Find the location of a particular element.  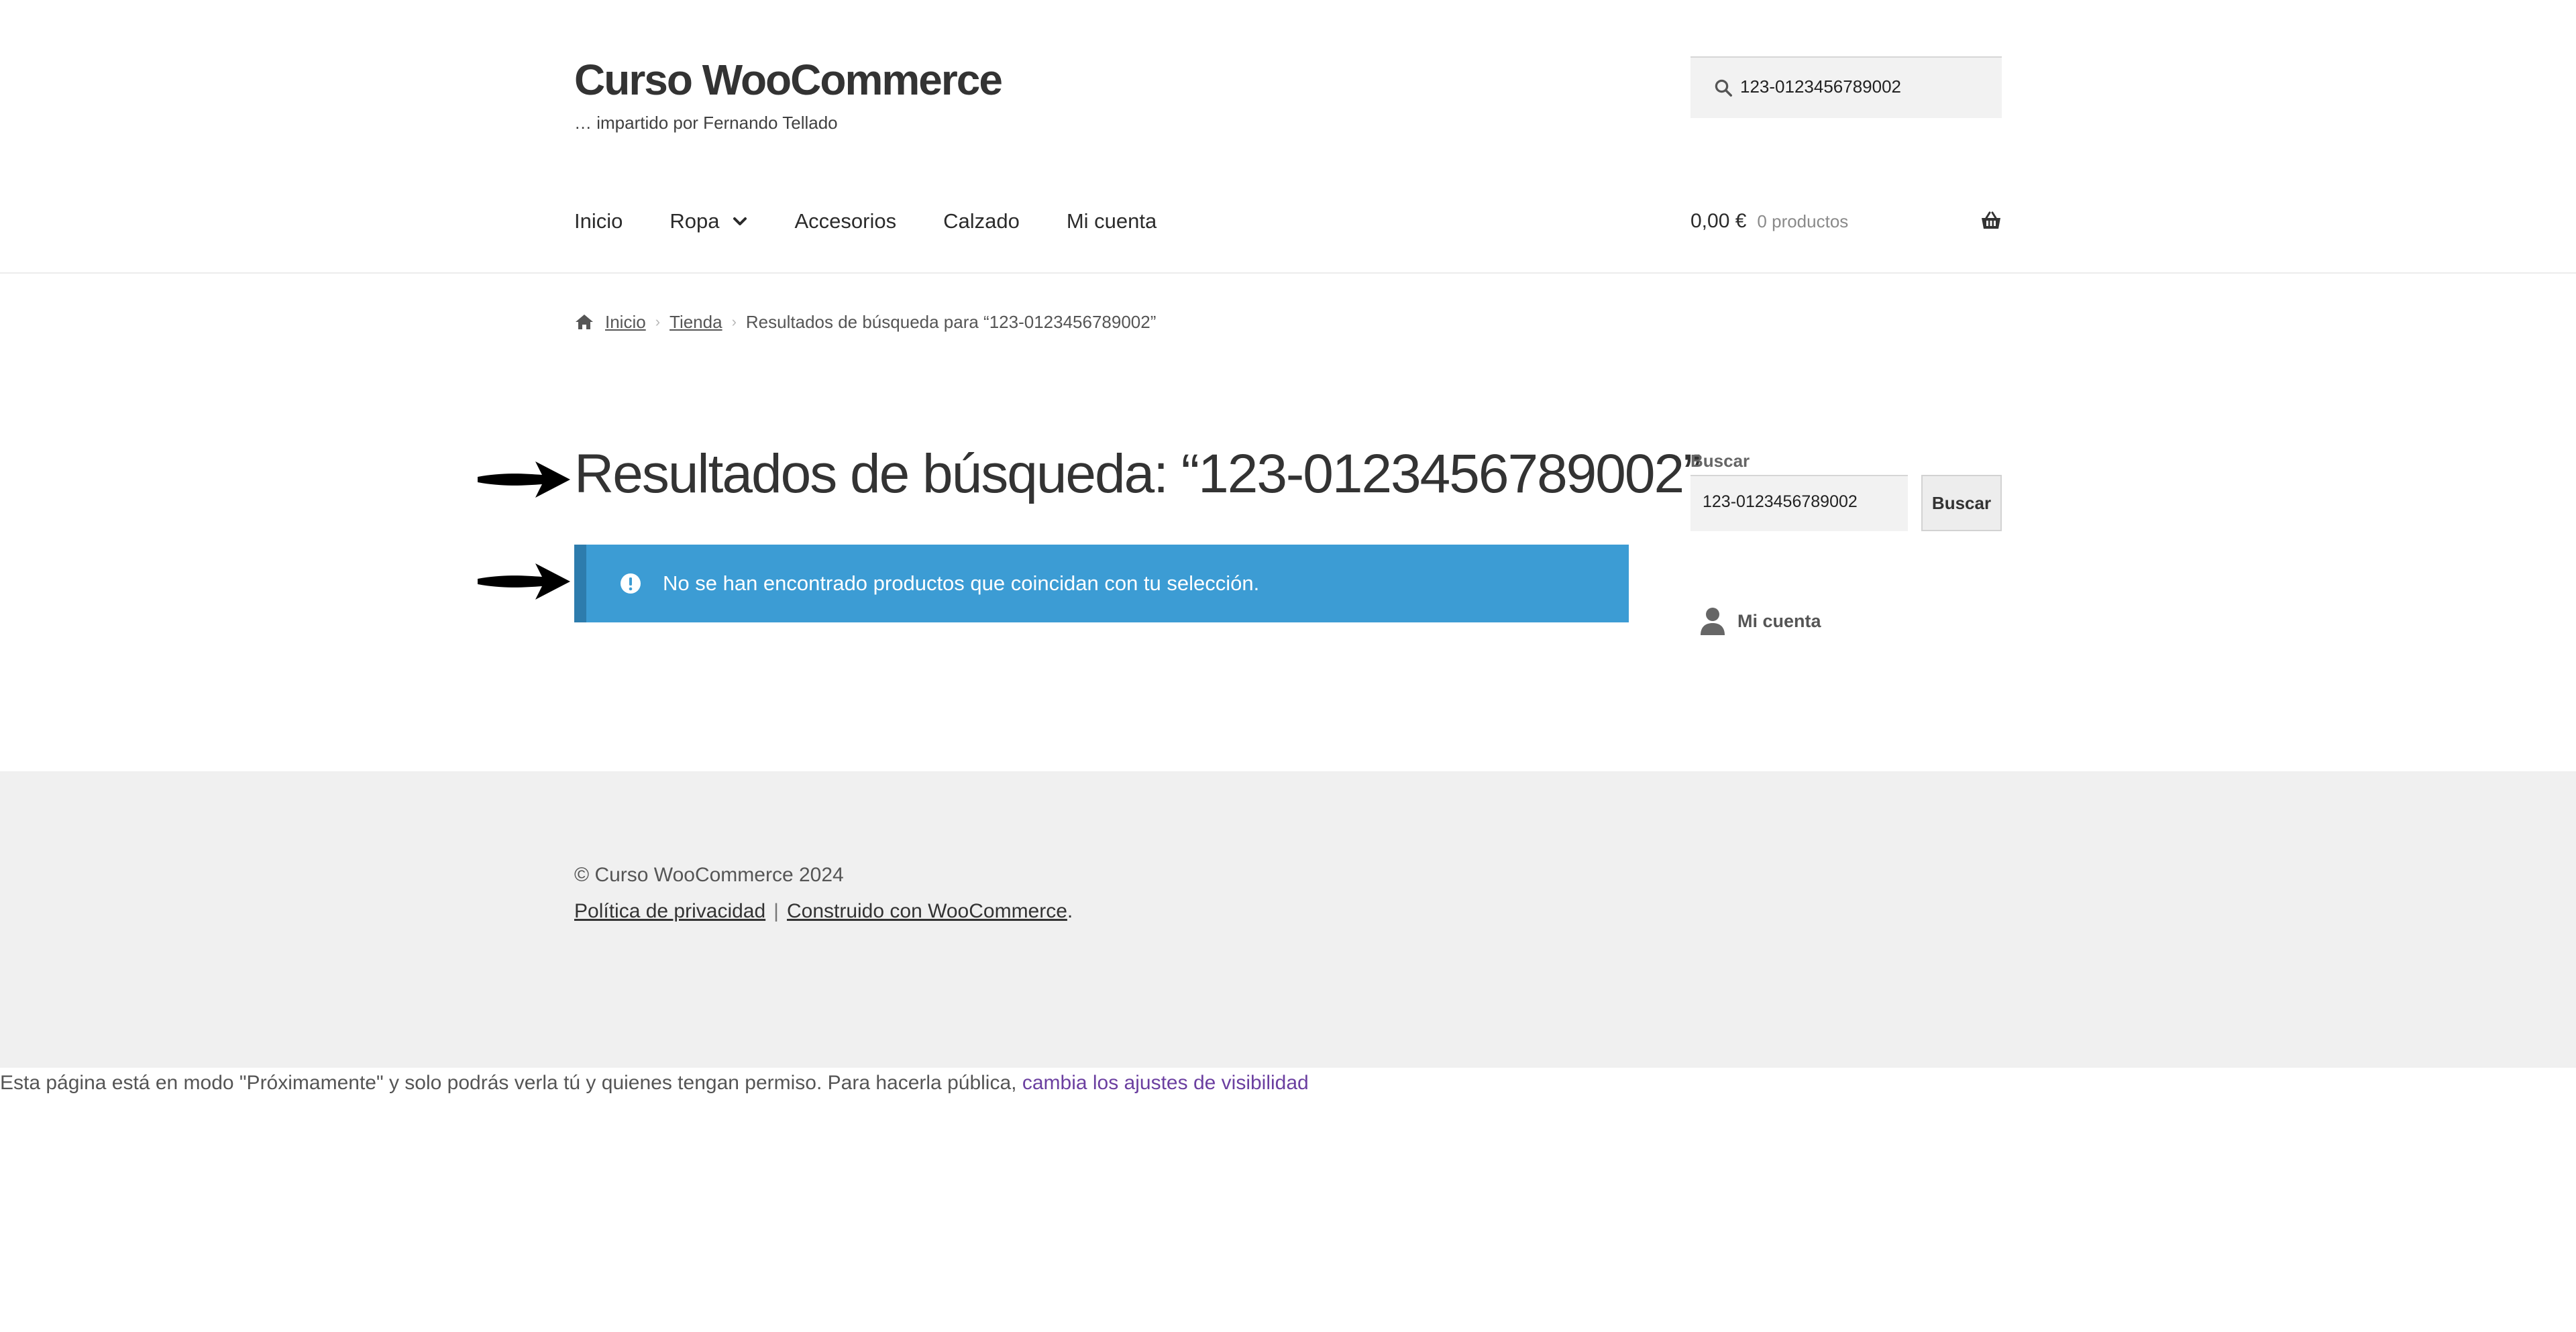

nav-item-accesorios: Accesorios is located at coordinates (845, 221).